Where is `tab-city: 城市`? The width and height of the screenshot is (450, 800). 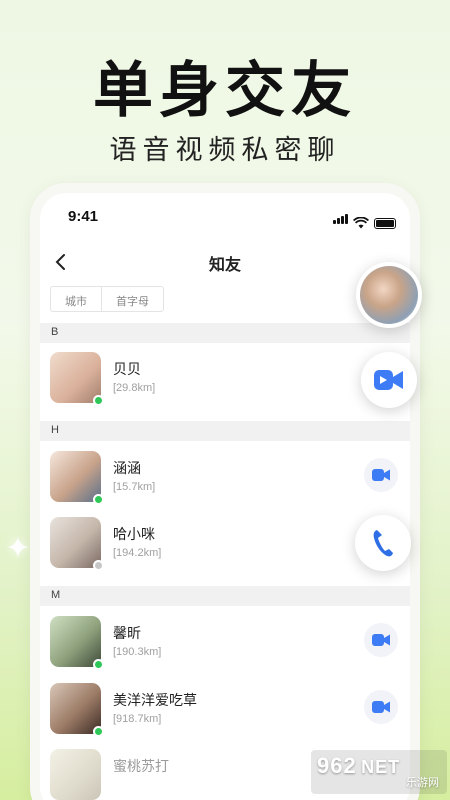 tab-city: 城市 is located at coordinates (76, 299).